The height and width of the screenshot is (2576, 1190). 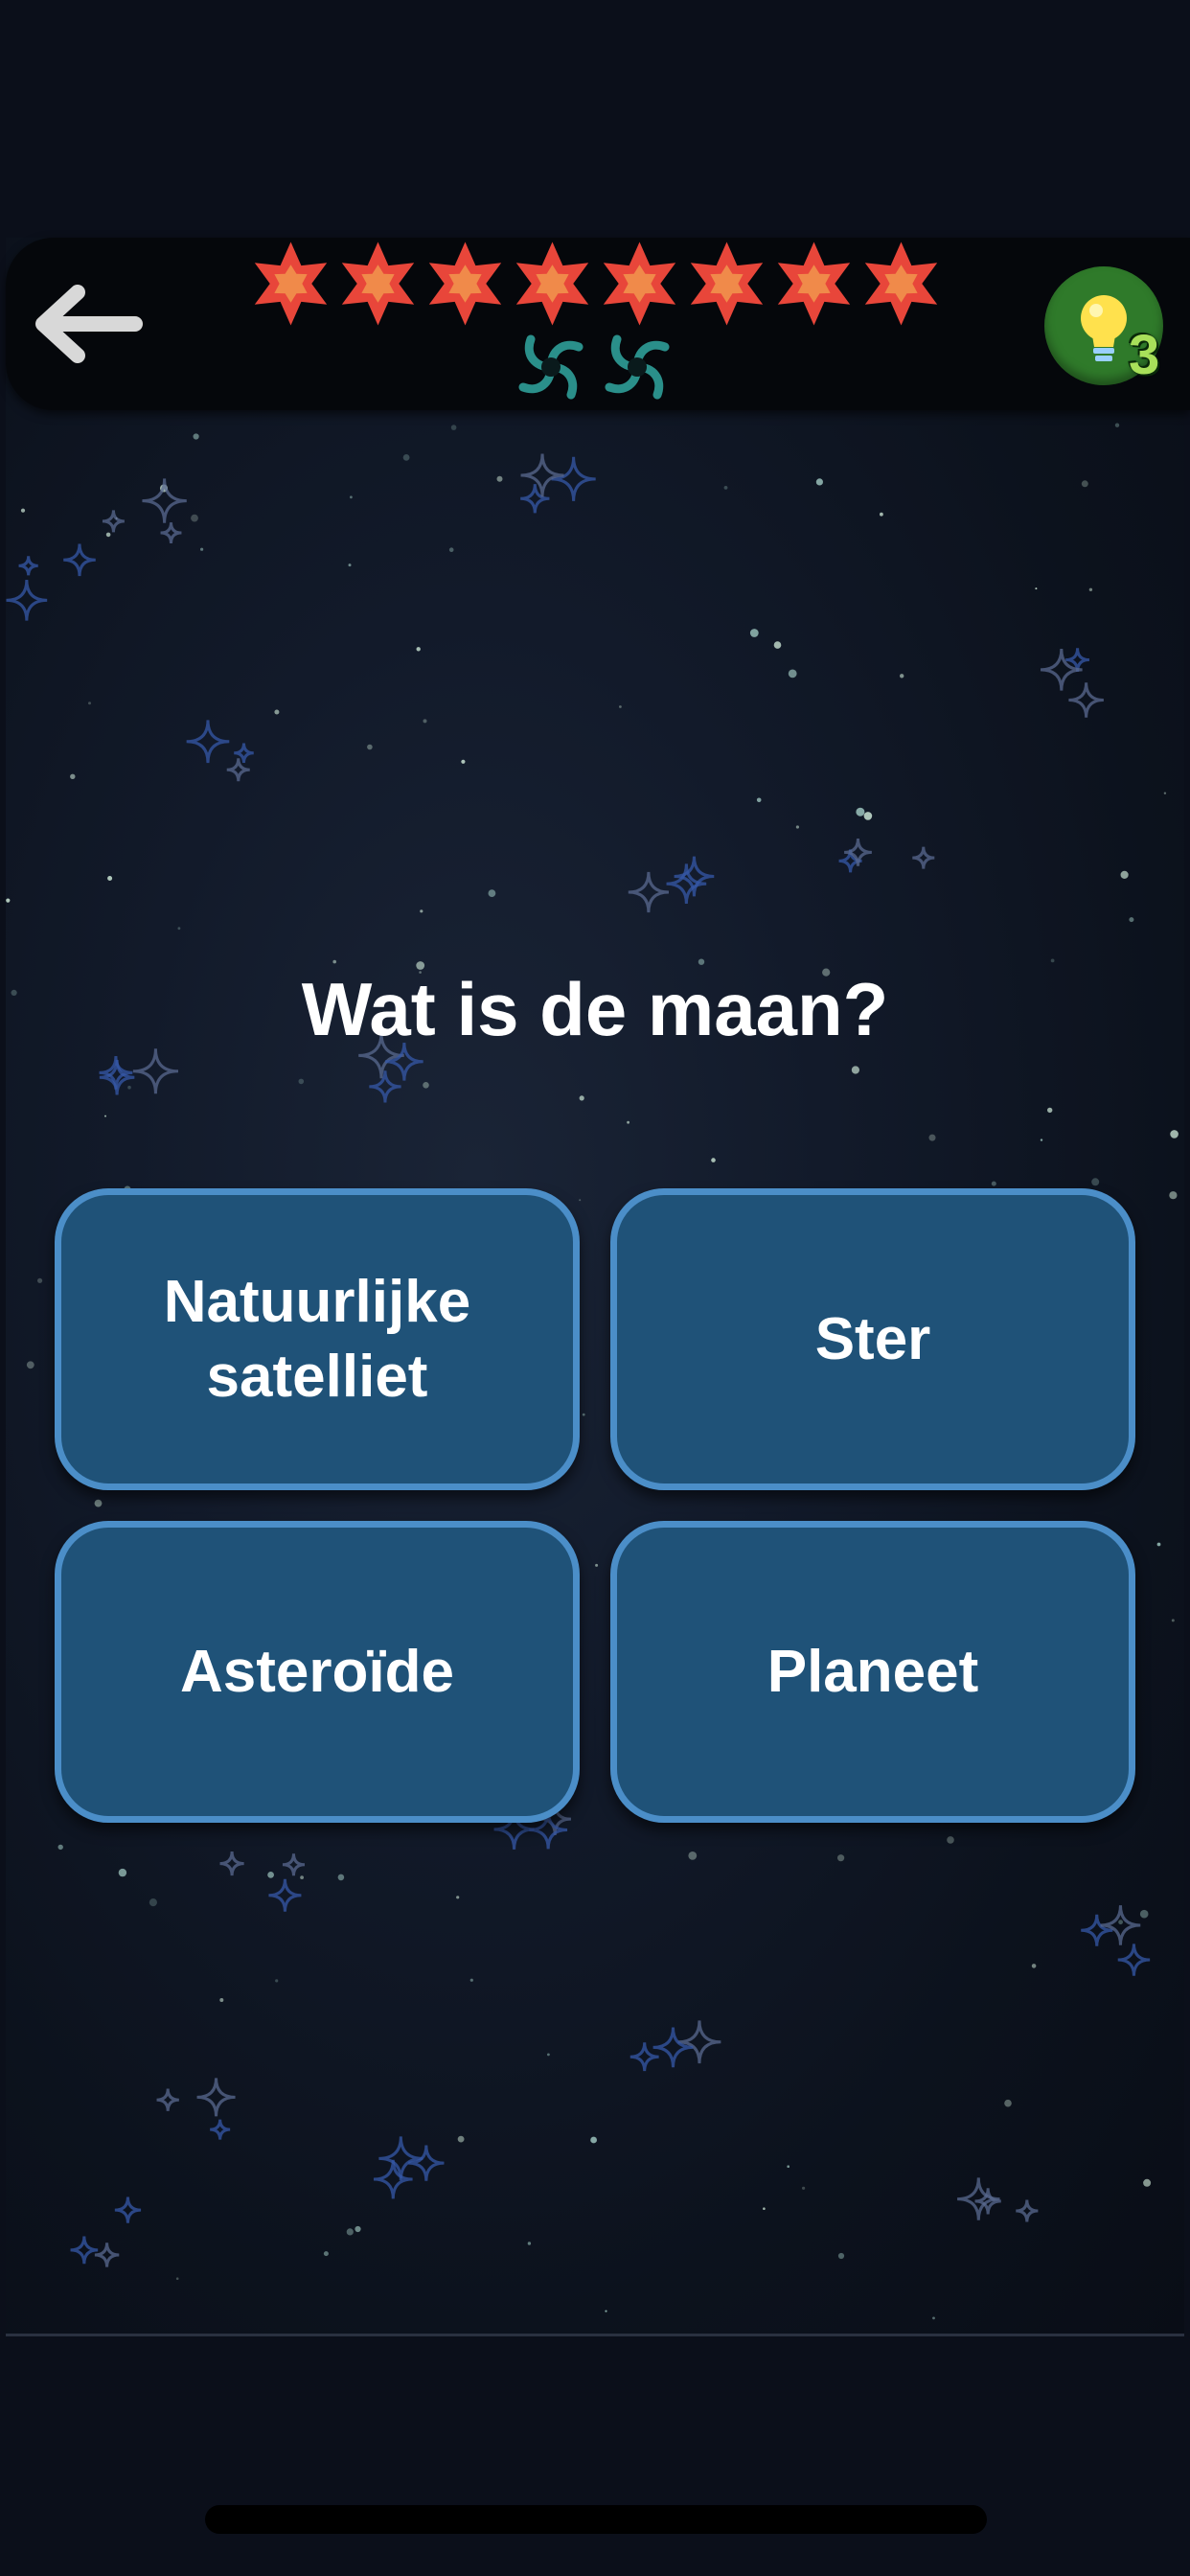 I want to click on answer-button-1: Natuurlijke satelliet, so click(x=318, y=1339).